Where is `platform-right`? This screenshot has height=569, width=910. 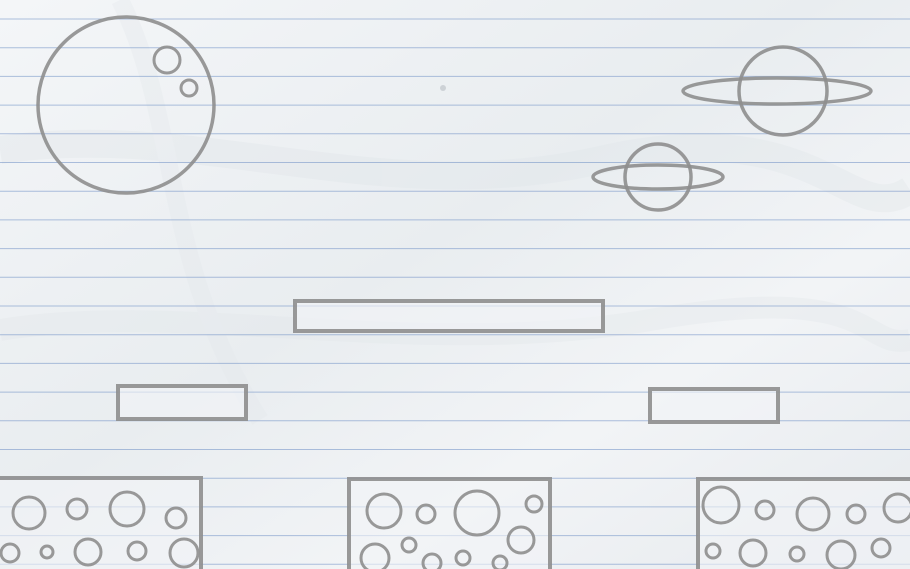
platform-right is located at coordinates (714, 405).